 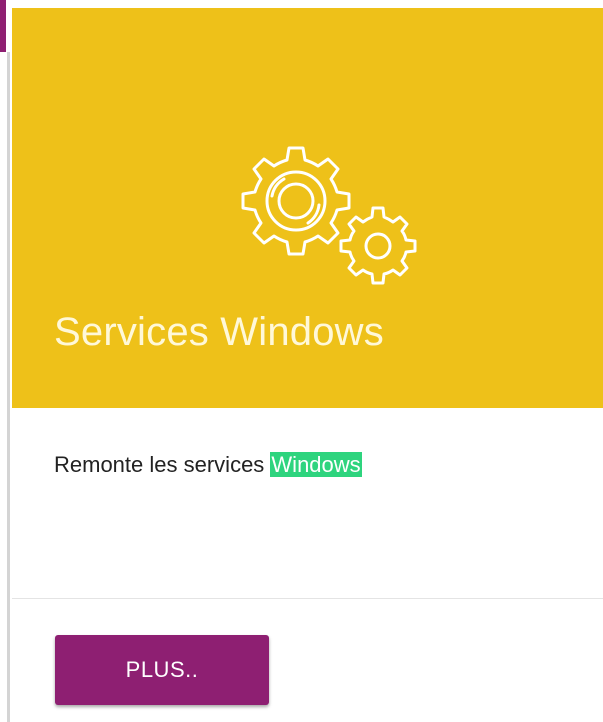 I want to click on more-button: PLUS.., so click(x=162, y=670).